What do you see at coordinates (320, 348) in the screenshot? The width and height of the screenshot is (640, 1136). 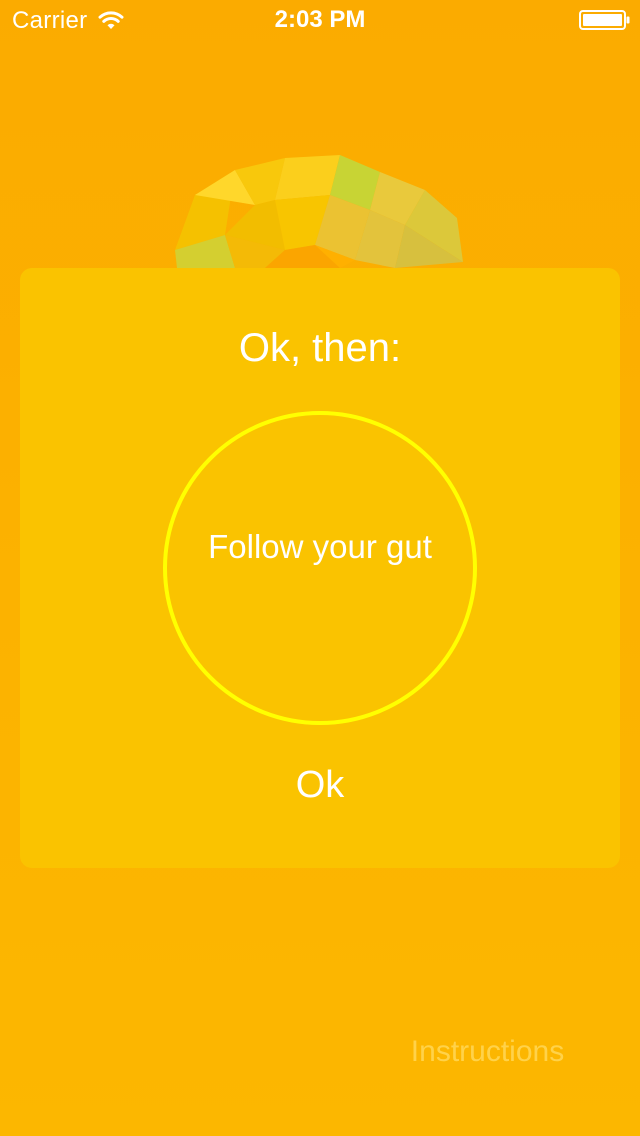 I see `card-title: Ok, then:` at bounding box center [320, 348].